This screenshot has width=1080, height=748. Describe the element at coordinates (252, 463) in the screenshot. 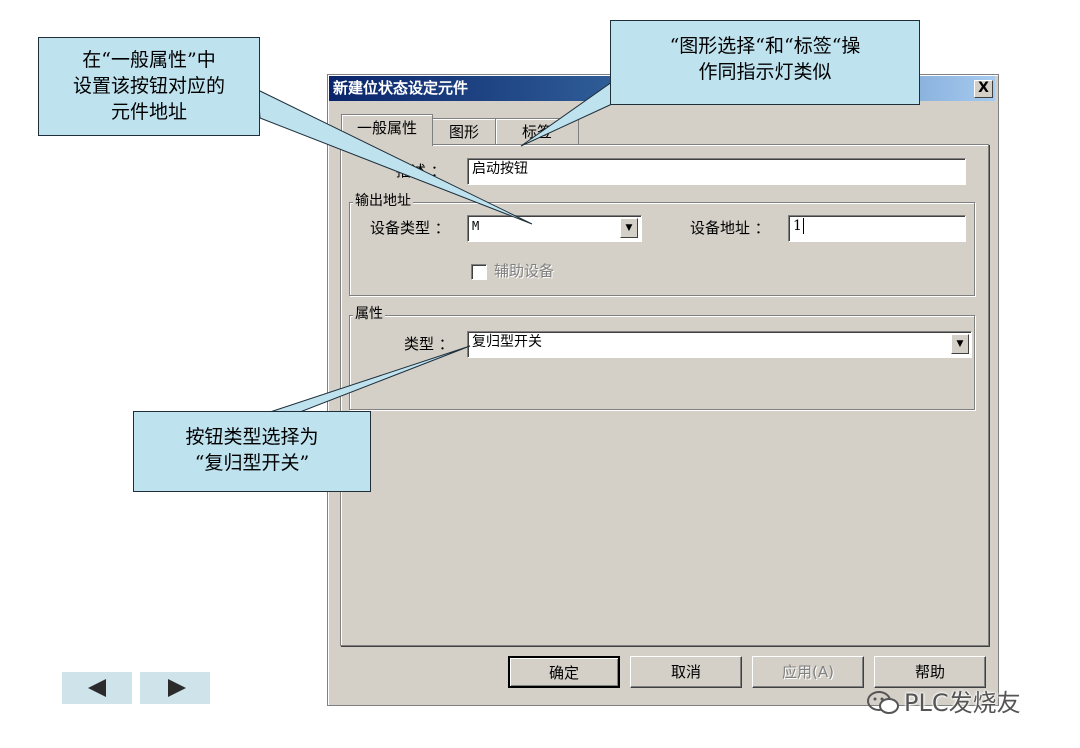

I see `callout-button-type-line-2: “复归型开关”` at that location.